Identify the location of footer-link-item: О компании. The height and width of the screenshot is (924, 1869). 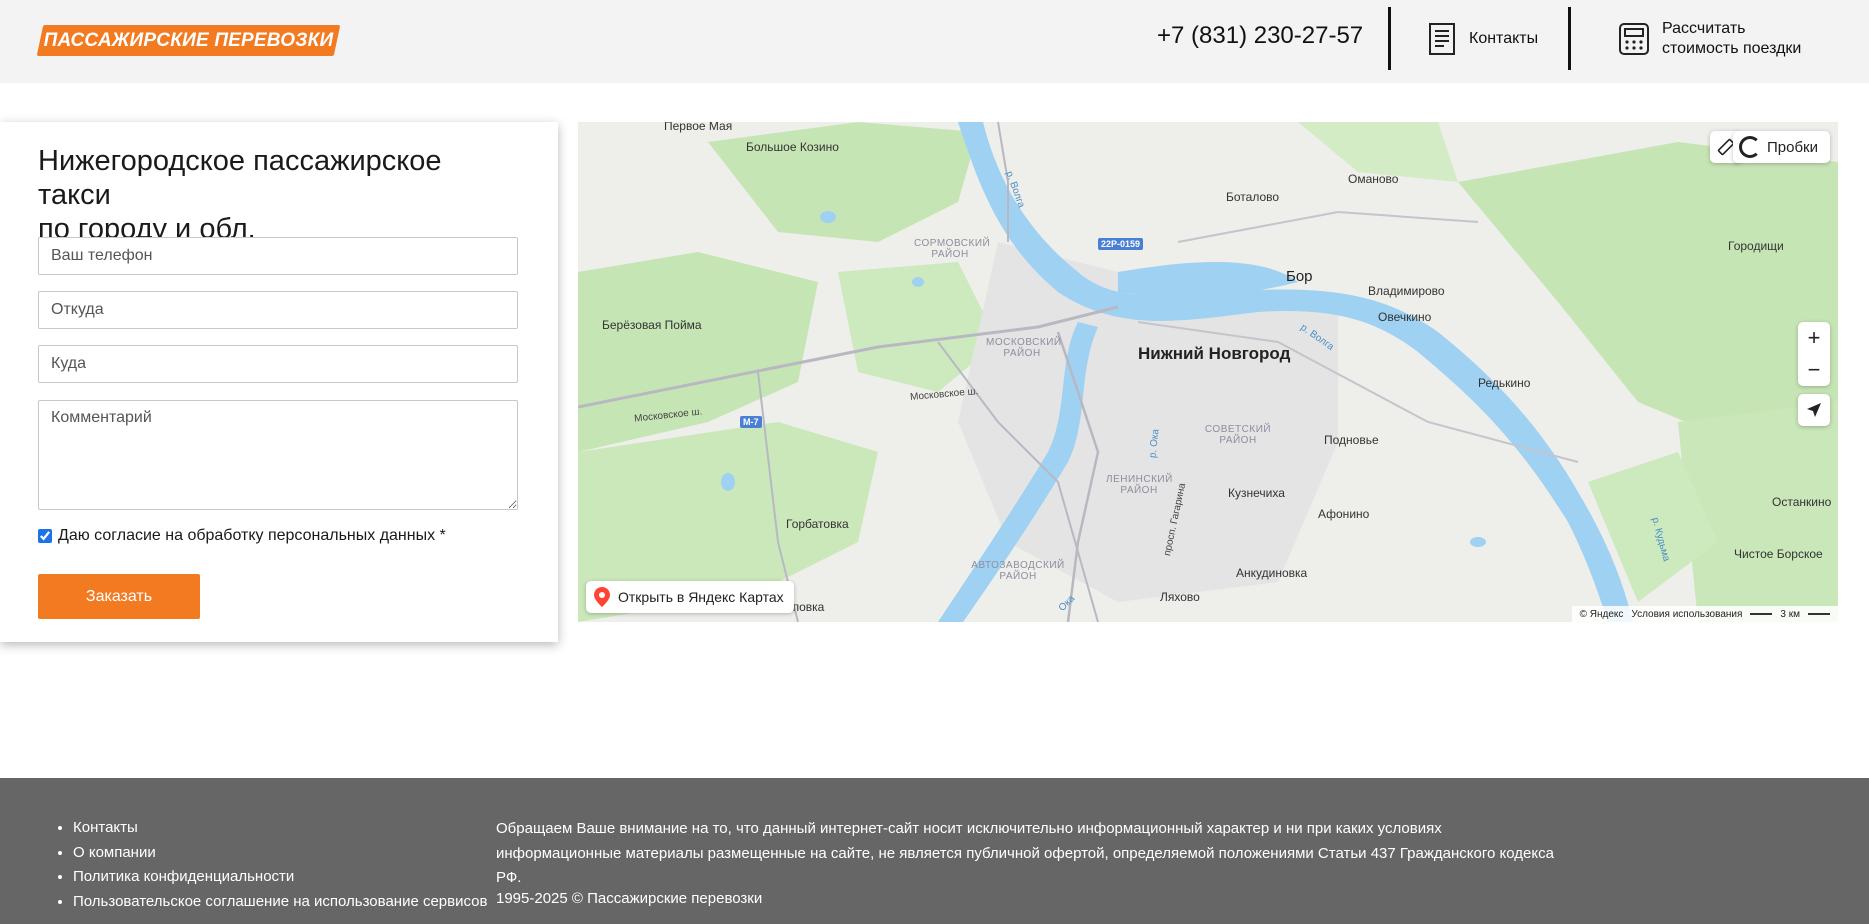
(280, 853).